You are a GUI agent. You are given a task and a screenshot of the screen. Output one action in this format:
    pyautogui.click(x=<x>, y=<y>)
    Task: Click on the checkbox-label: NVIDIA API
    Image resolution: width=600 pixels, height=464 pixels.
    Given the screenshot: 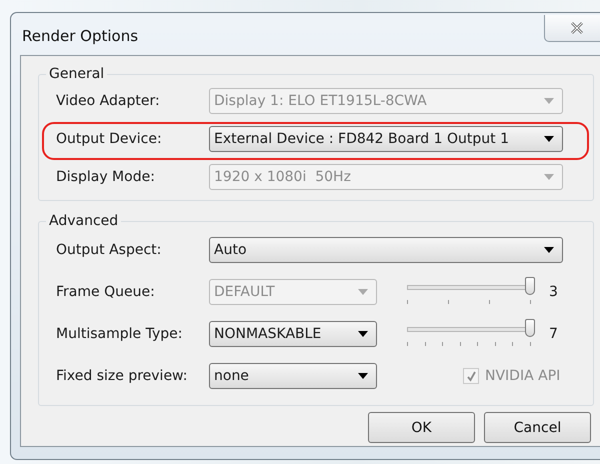 What is the action you would take?
    pyautogui.click(x=522, y=376)
    